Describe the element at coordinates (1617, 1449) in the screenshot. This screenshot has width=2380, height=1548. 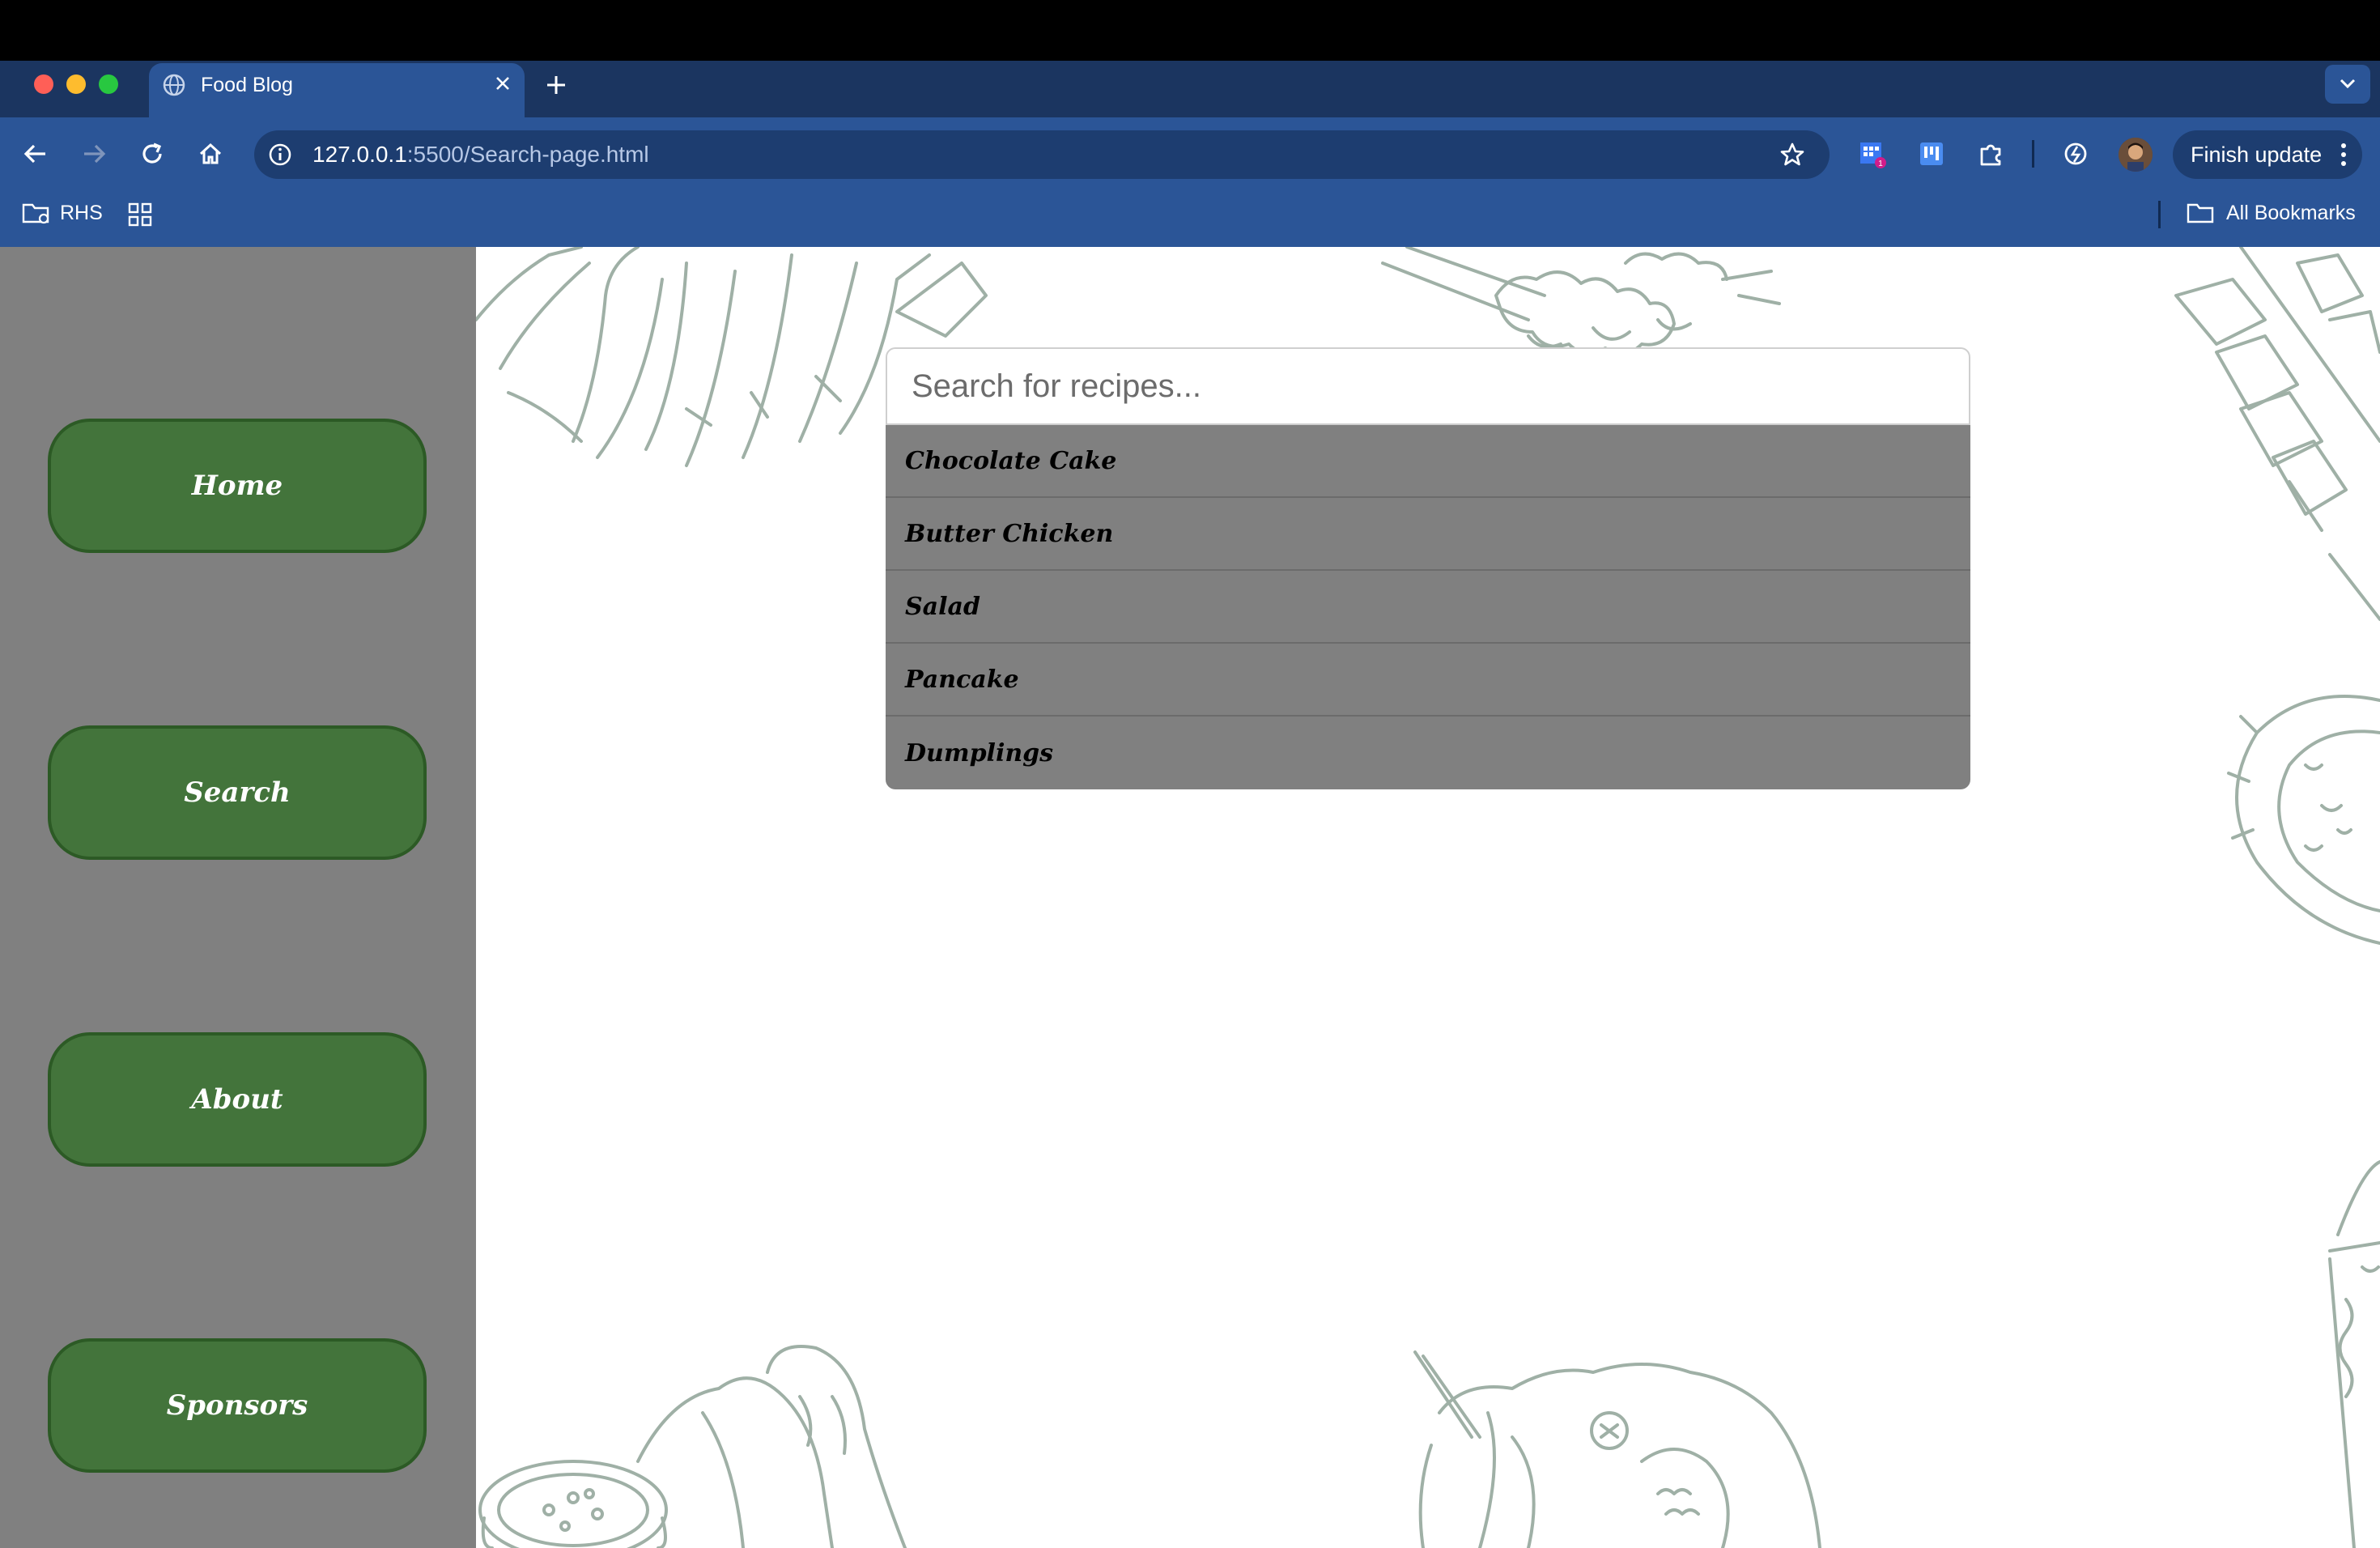
I see `platter-sketch` at that location.